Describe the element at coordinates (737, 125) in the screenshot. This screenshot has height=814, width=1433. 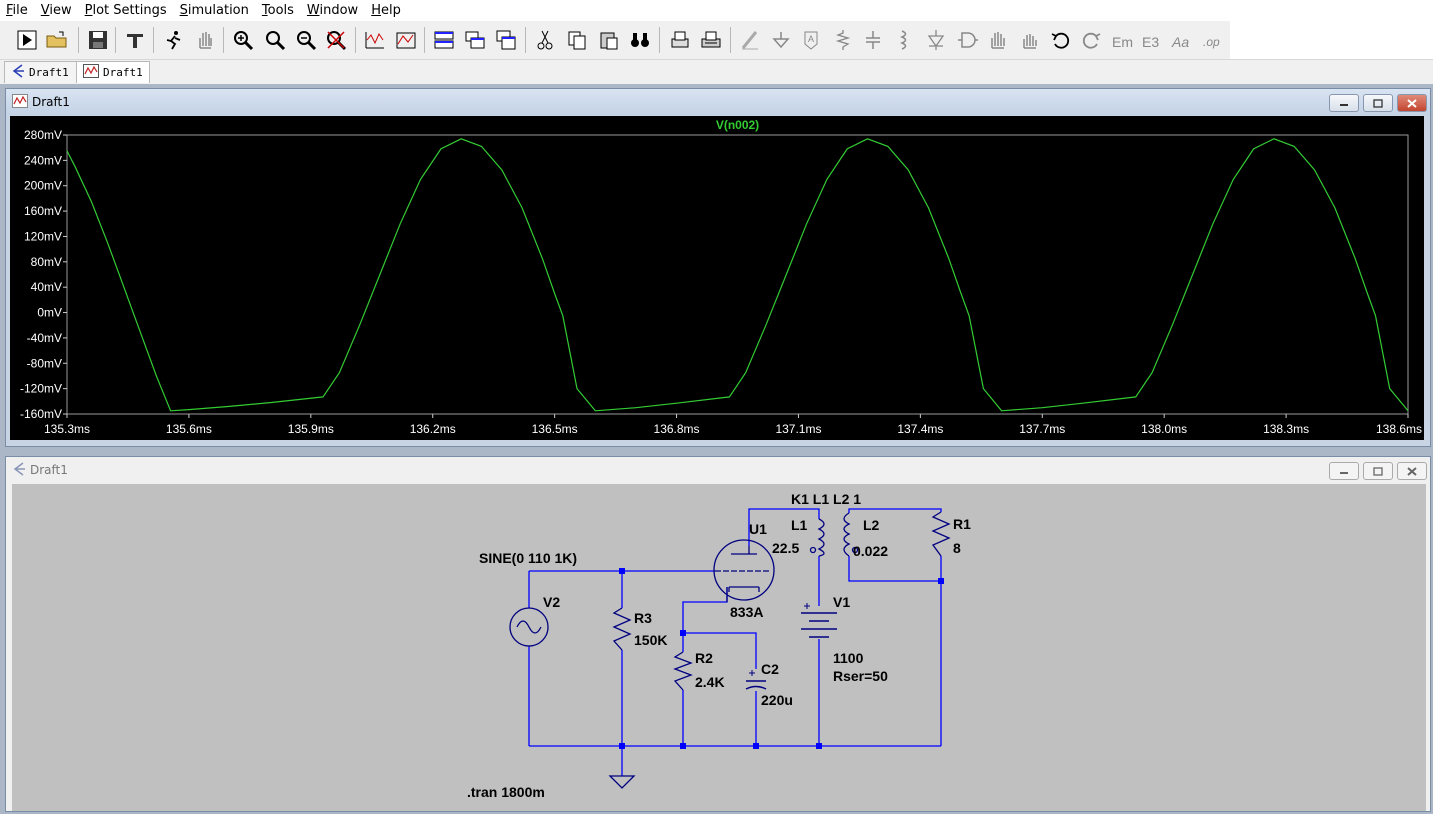
I see `trace-title-label: V(n002)` at that location.